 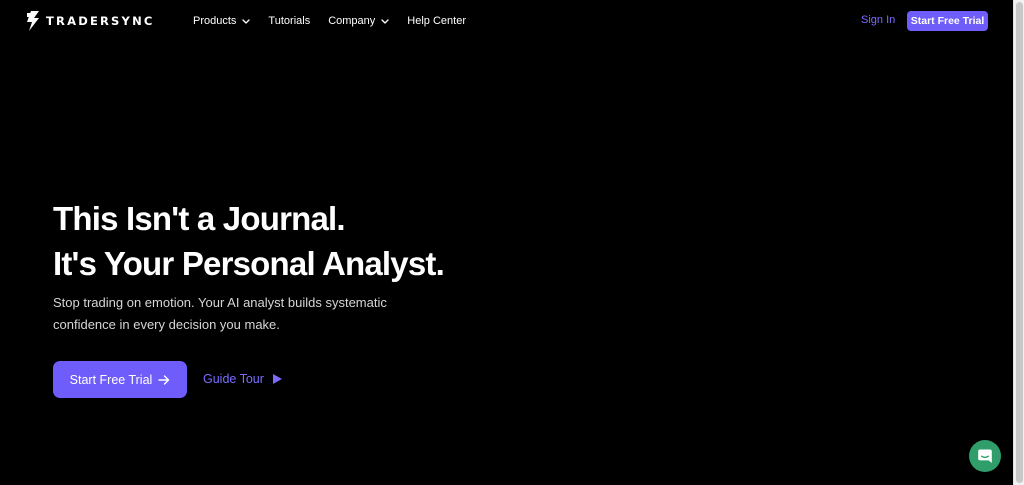 I want to click on hero-cta-label: Start Free Trial, so click(x=111, y=379).